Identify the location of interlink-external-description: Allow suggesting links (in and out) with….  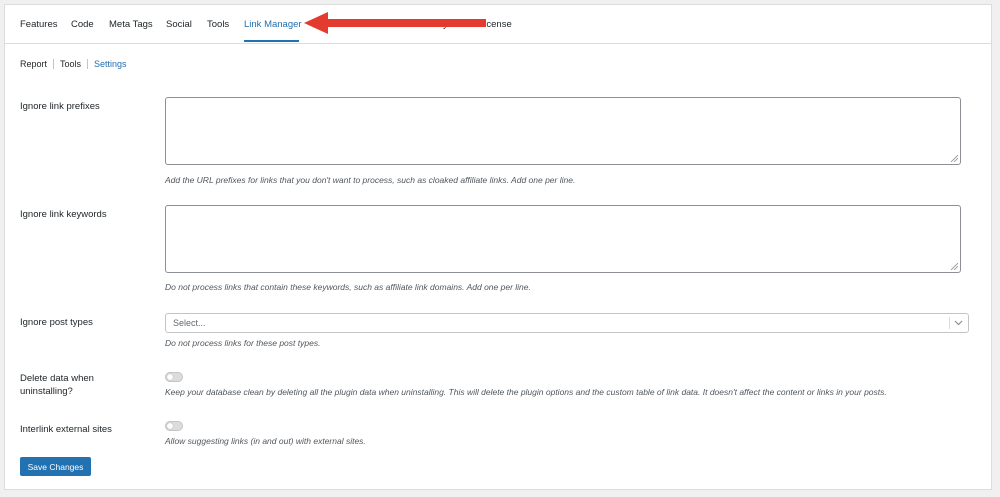
(265, 441).